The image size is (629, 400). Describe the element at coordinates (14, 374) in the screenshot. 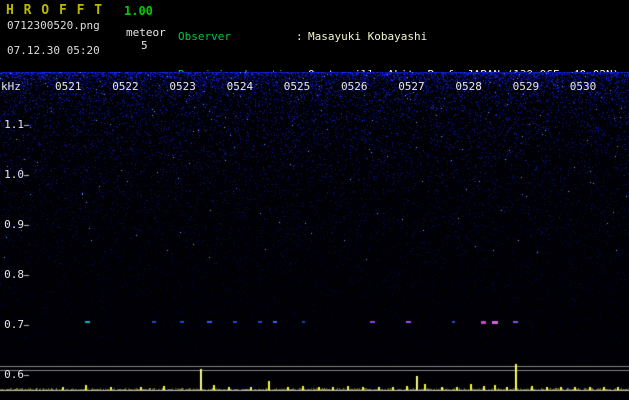

I see `freq-tick-label: 0.6` at that location.